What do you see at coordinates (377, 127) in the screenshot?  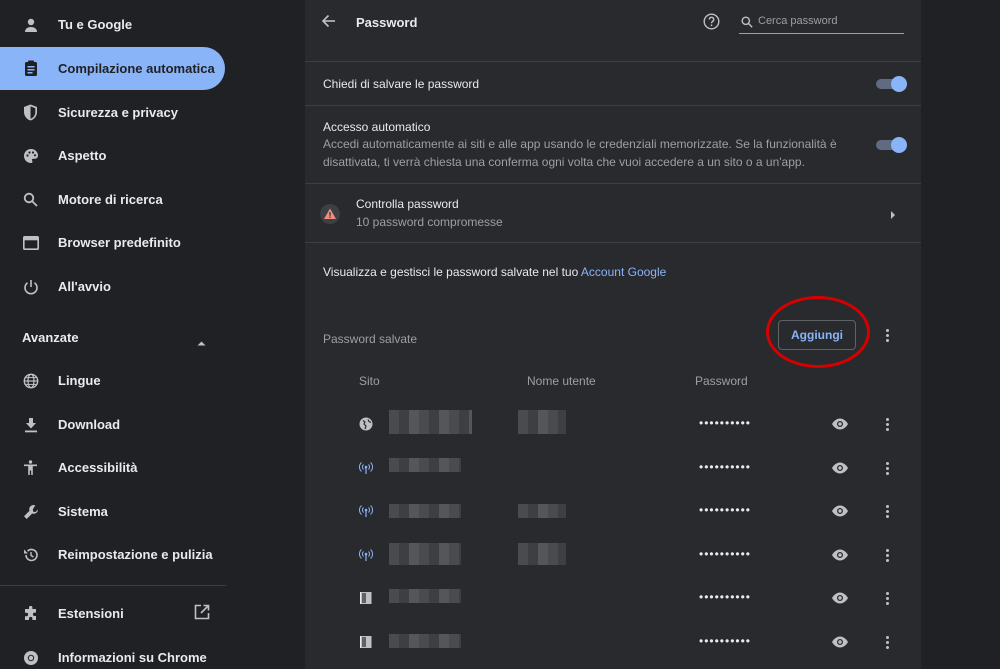 I see `auto-signin-title: Accesso automatico` at bounding box center [377, 127].